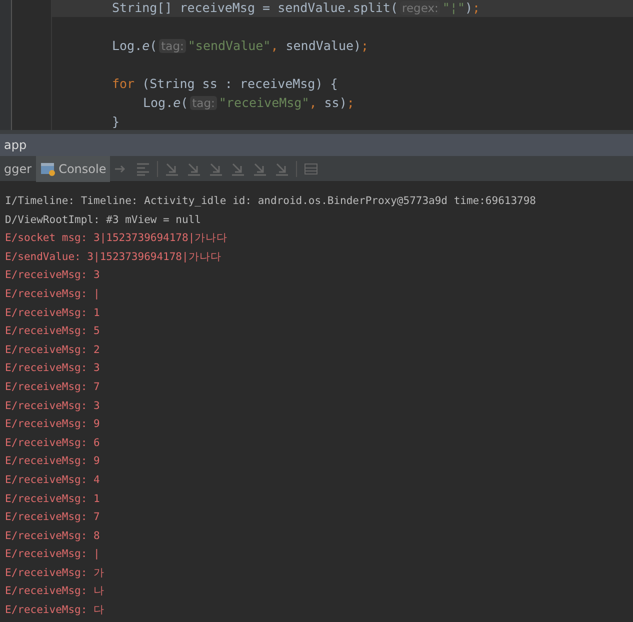 Image resolution: width=633 pixels, height=622 pixels. What do you see at coordinates (113, 257) in the screenshot?
I see `log-line: E/sendValue: 3|1523739694178|가나다` at bounding box center [113, 257].